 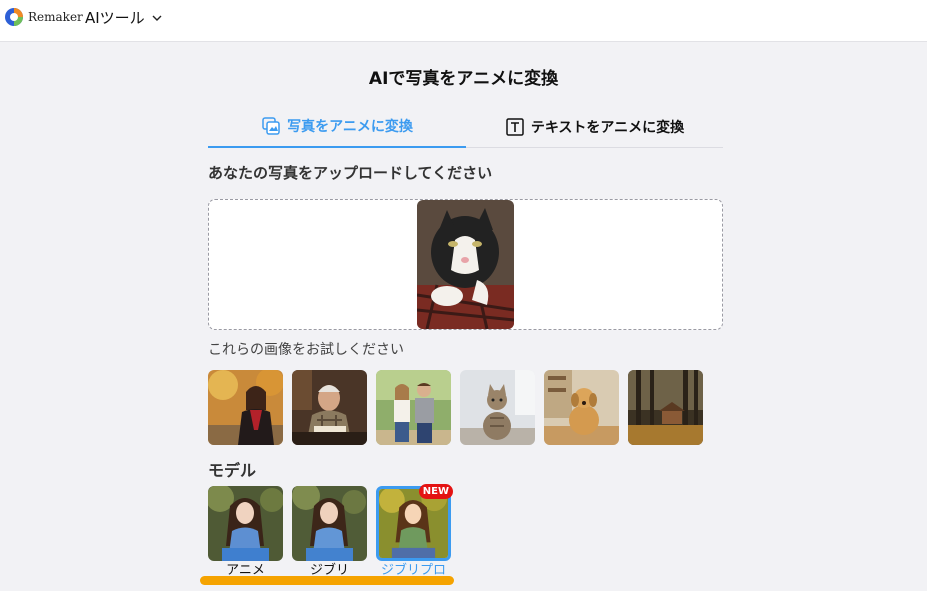 I want to click on tab-text-to-anime: テキストをアニメに変換, so click(x=594, y=126).